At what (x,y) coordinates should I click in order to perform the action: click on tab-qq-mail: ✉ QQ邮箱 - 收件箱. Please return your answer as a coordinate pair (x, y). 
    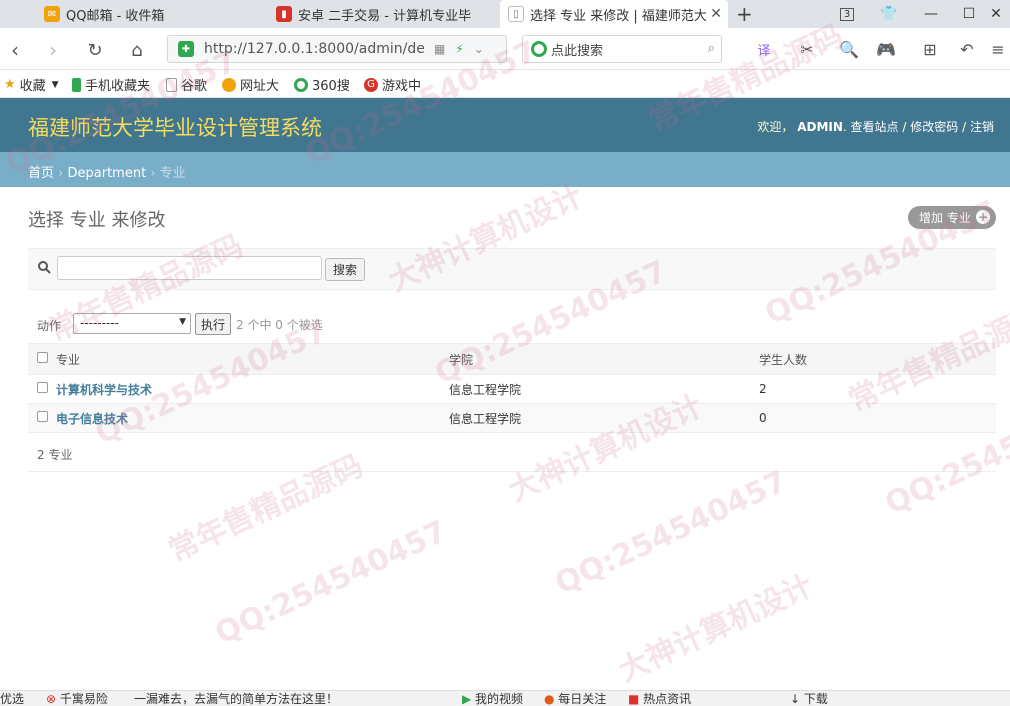
    Looking at the image, I should click on (146, 14).